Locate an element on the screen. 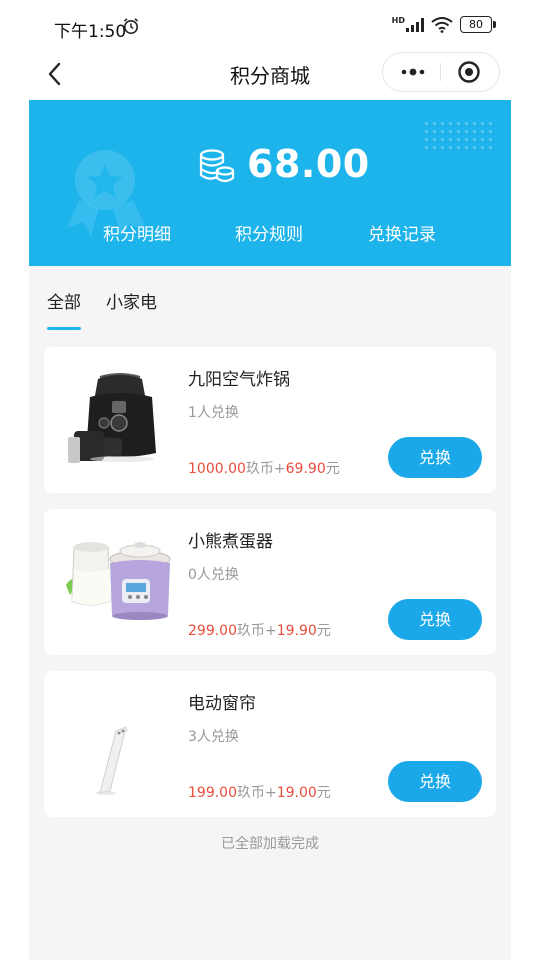 This screenshot has height=960, width=540. points-price: 299.00 is located at coordinates (212, 631).